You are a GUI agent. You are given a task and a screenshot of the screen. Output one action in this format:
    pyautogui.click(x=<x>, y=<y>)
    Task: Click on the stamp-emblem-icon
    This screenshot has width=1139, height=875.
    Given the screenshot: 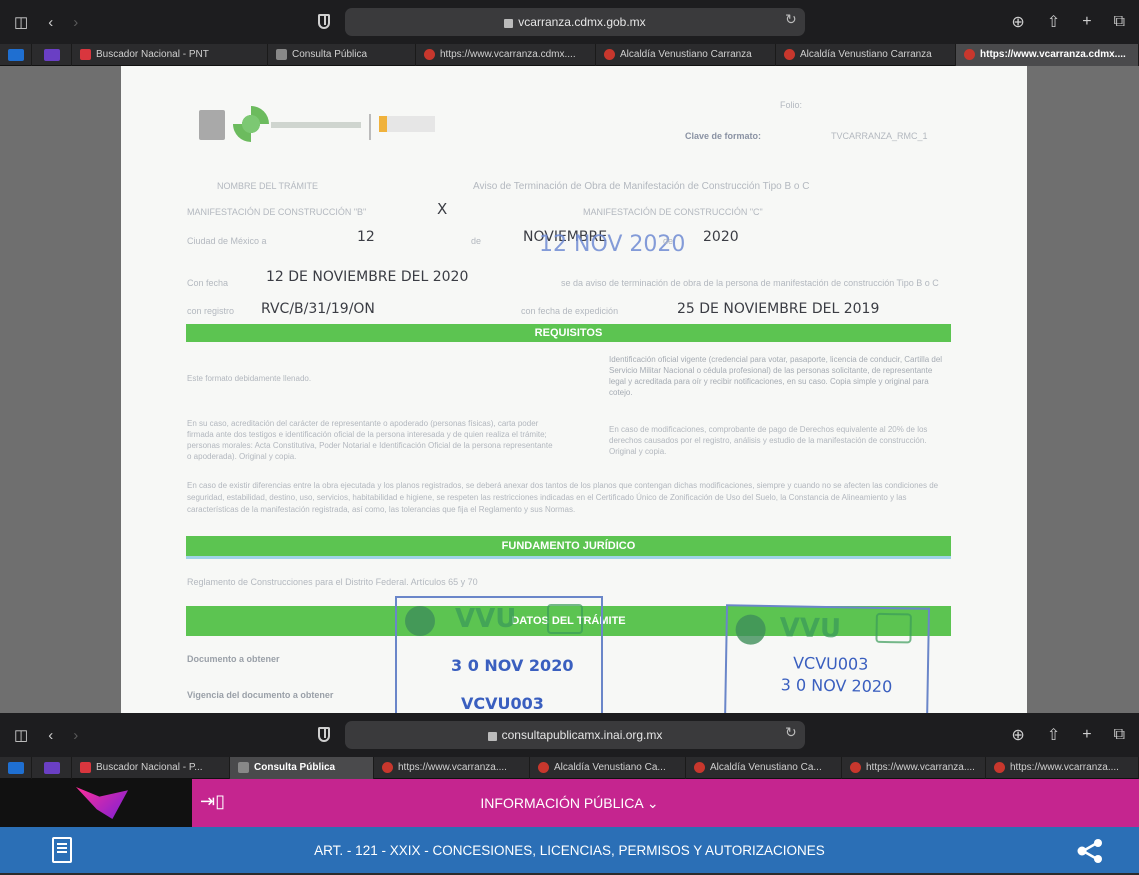 What is the action you would take?
    pyautogui.click(x=420, y=621)
    